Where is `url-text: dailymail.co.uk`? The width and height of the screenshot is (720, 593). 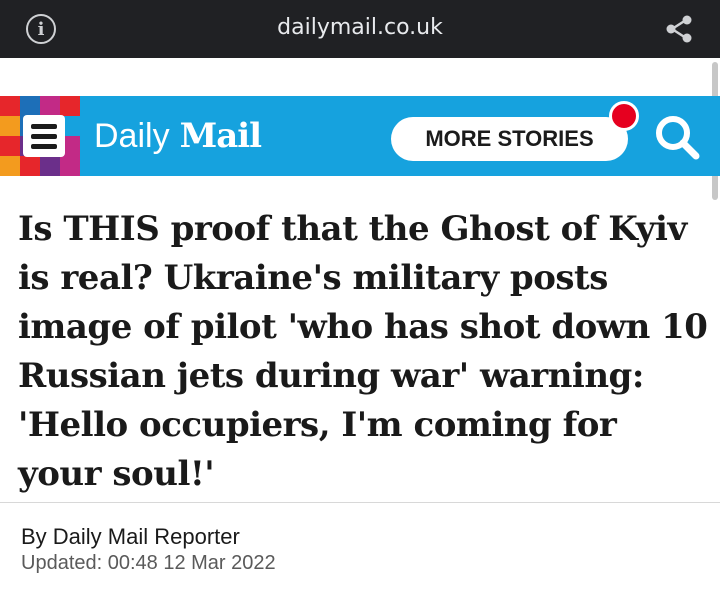 url-text: dailymail.co.uk is located at coordinates (360, 27).